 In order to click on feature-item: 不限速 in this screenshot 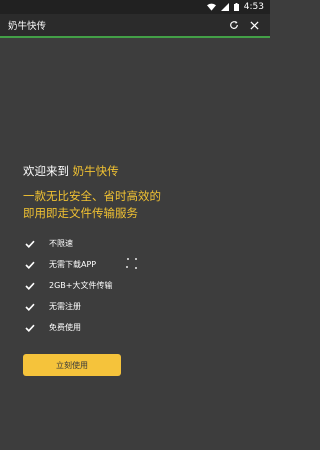, I will do `click(138, 243)`.